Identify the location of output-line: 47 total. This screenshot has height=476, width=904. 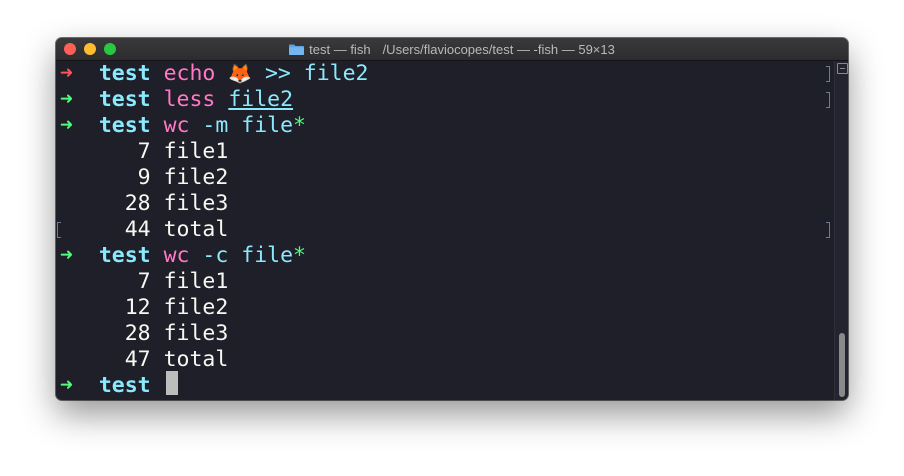
(144, 360).